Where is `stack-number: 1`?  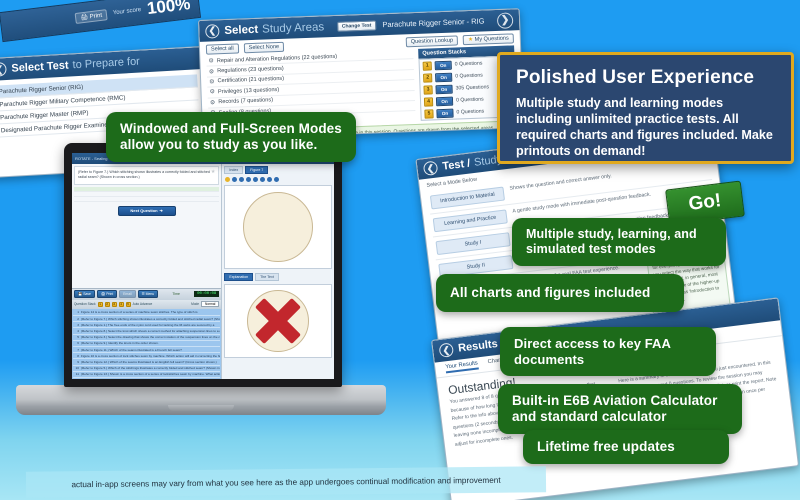
stack-number: 1 is located at coordinates (427, 65).